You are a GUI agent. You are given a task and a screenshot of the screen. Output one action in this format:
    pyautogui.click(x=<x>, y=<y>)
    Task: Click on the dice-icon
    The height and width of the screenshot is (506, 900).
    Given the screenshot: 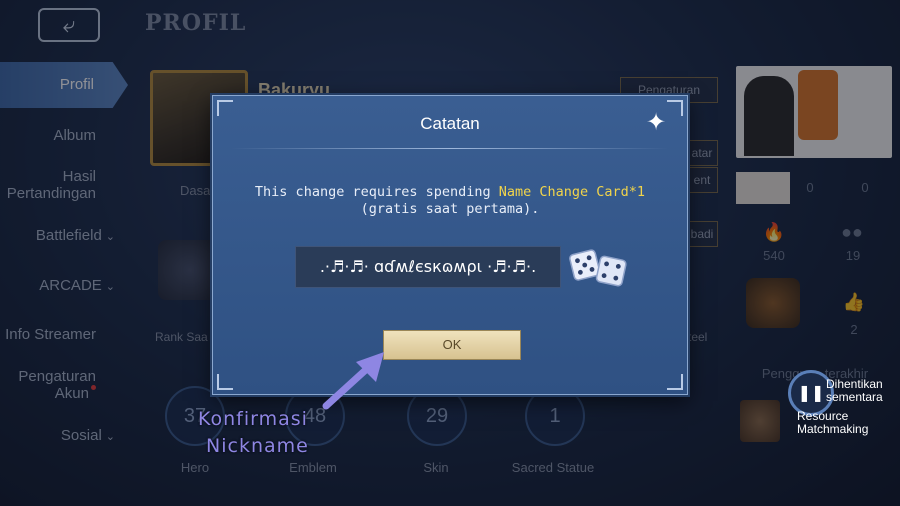 What is the action you would take?
    pyautogui.click(x=598, y=267)
    